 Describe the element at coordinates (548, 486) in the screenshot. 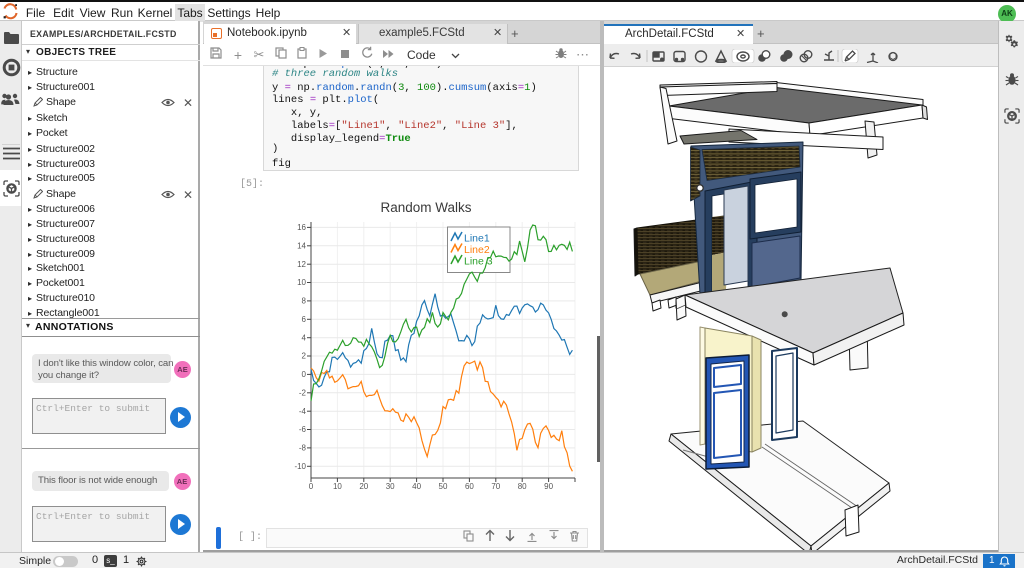

I see `svg-text: 90` at that location.